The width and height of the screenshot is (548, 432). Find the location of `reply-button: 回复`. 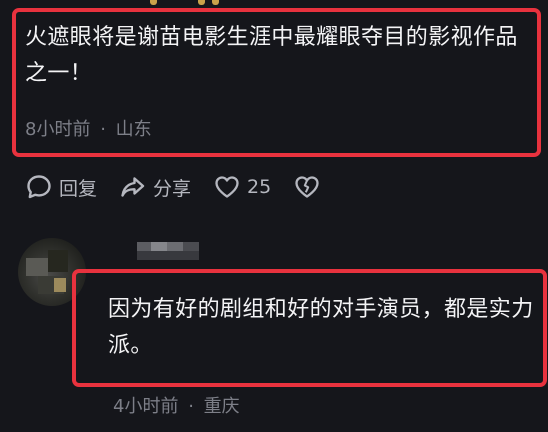

reply-button: 回复 is located at coordinates (61, 187).